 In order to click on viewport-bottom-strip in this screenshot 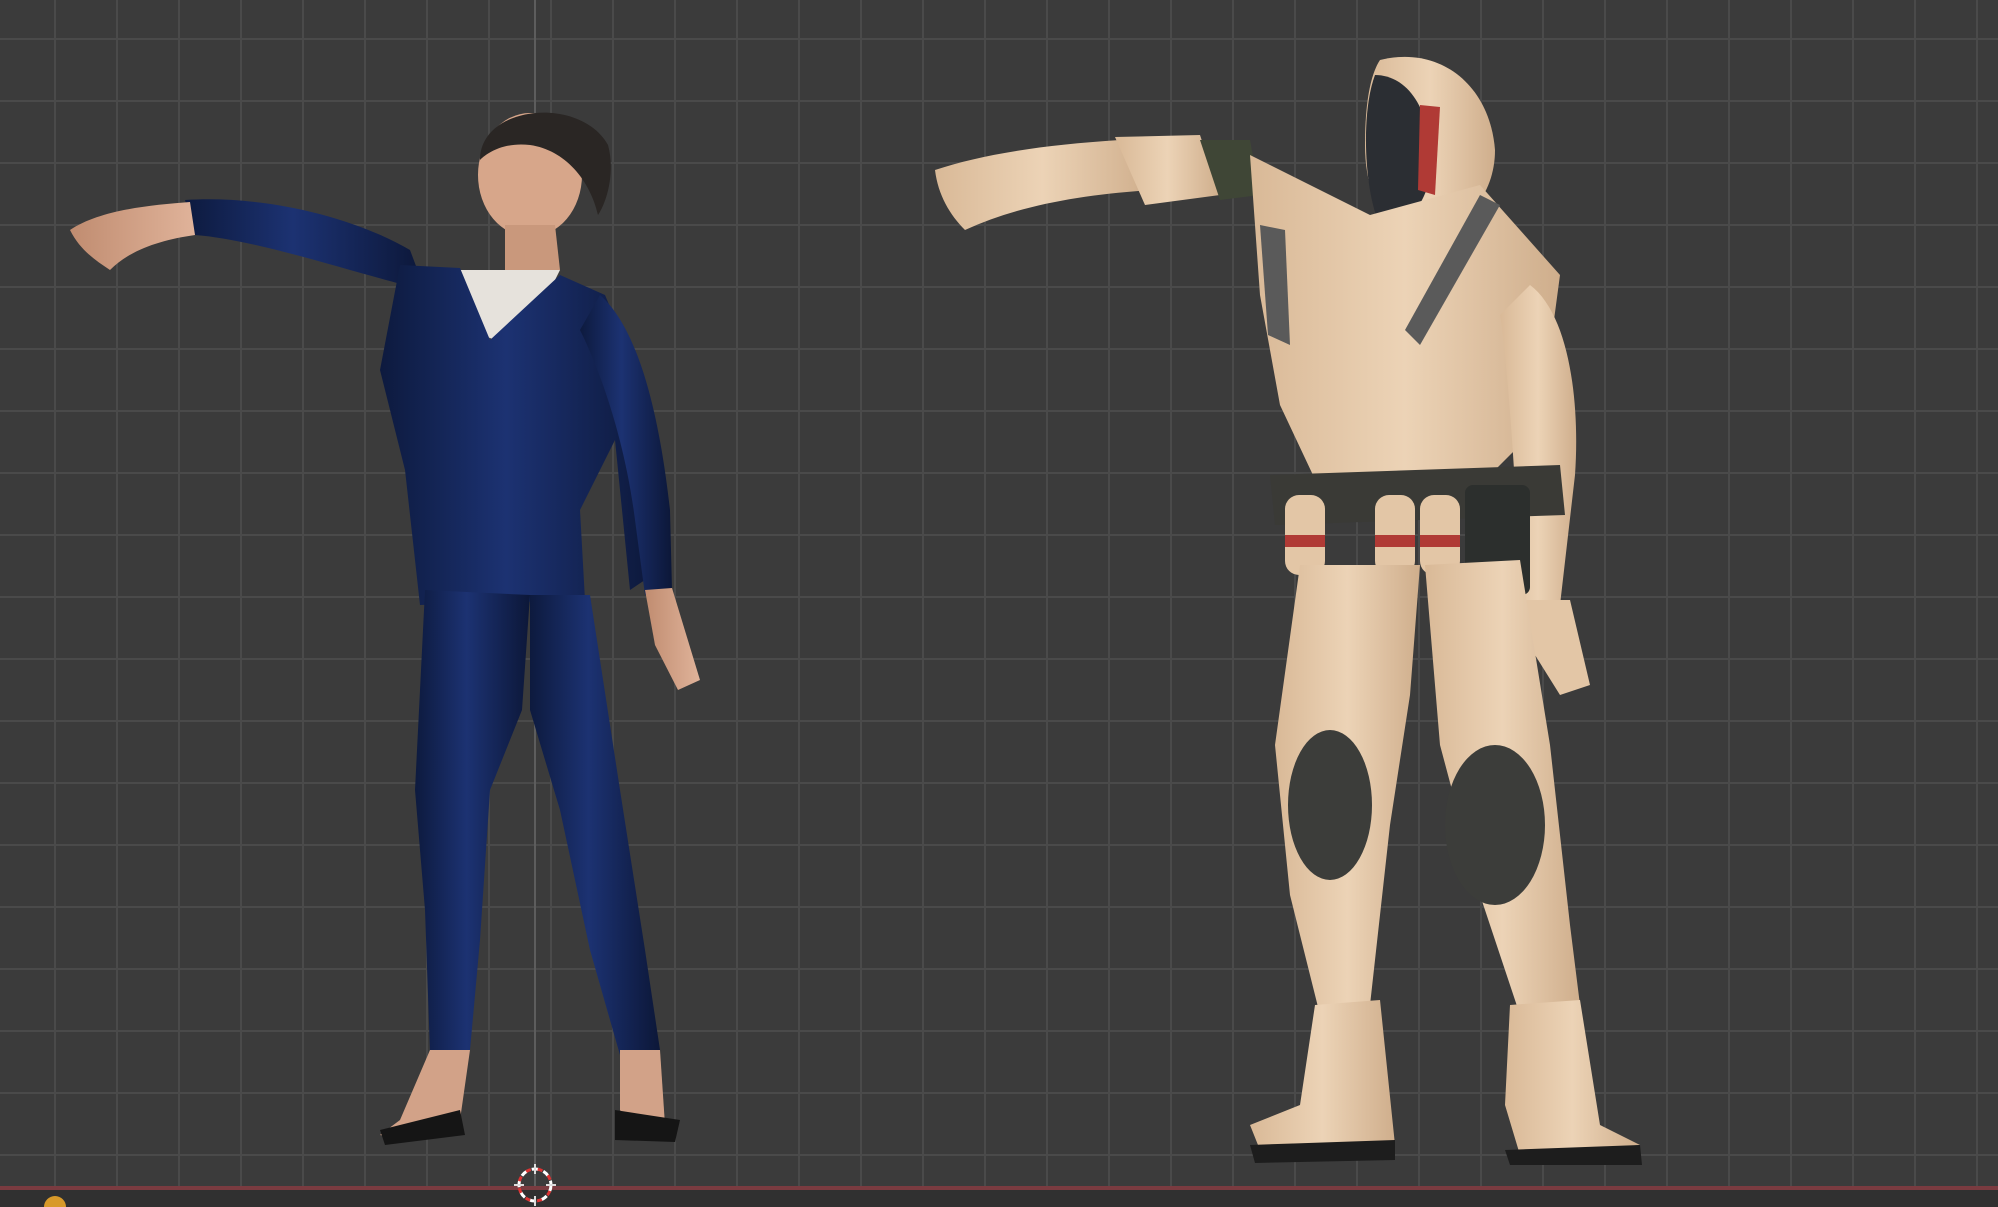, I will do `click(999, 1198)`.